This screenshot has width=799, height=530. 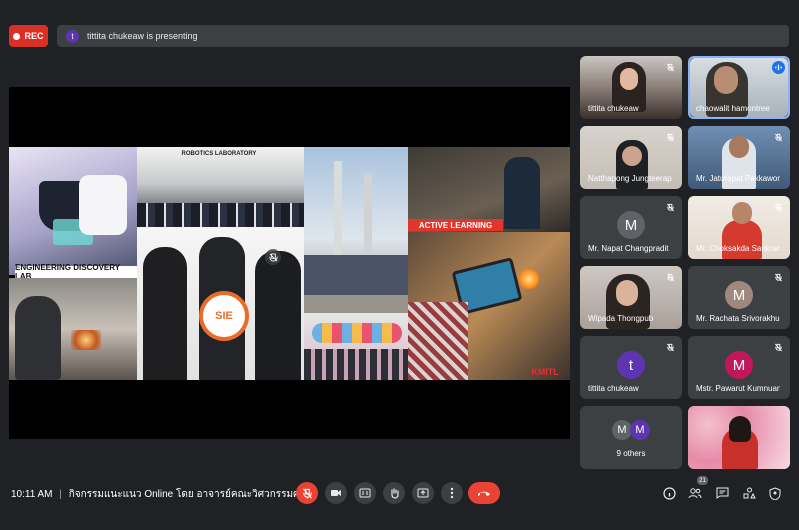 I want to click on active-learning-caption: ACTIVE LEARNING, so click(x=455, y=225).